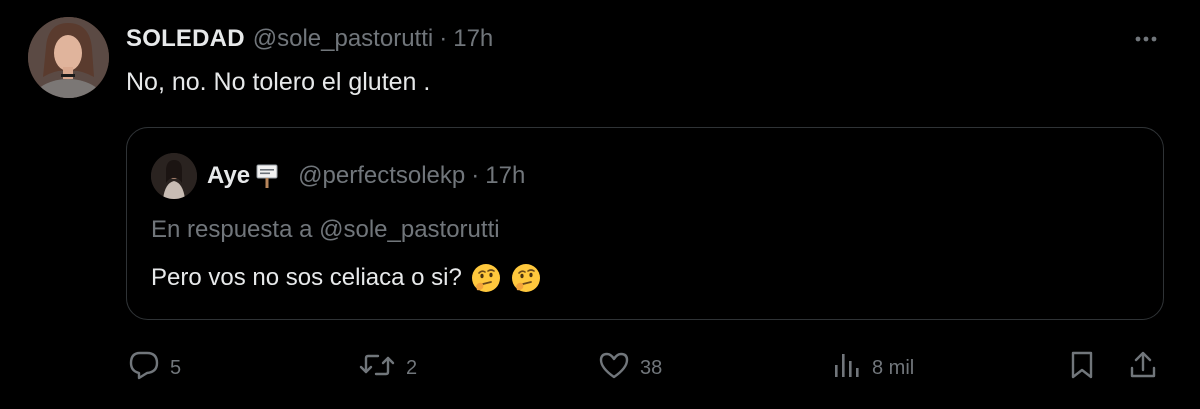 The image size is (1200, 409). I want to click on author-avatar, so click(68, 57).